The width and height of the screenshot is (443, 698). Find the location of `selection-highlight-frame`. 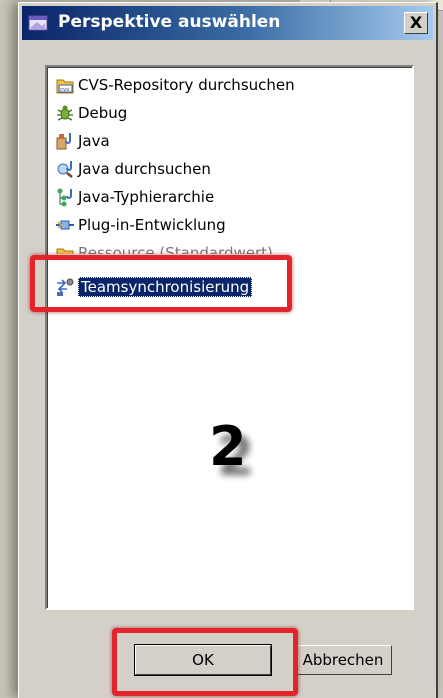

selection-highlight-frame is located at coordinates (161, 283).